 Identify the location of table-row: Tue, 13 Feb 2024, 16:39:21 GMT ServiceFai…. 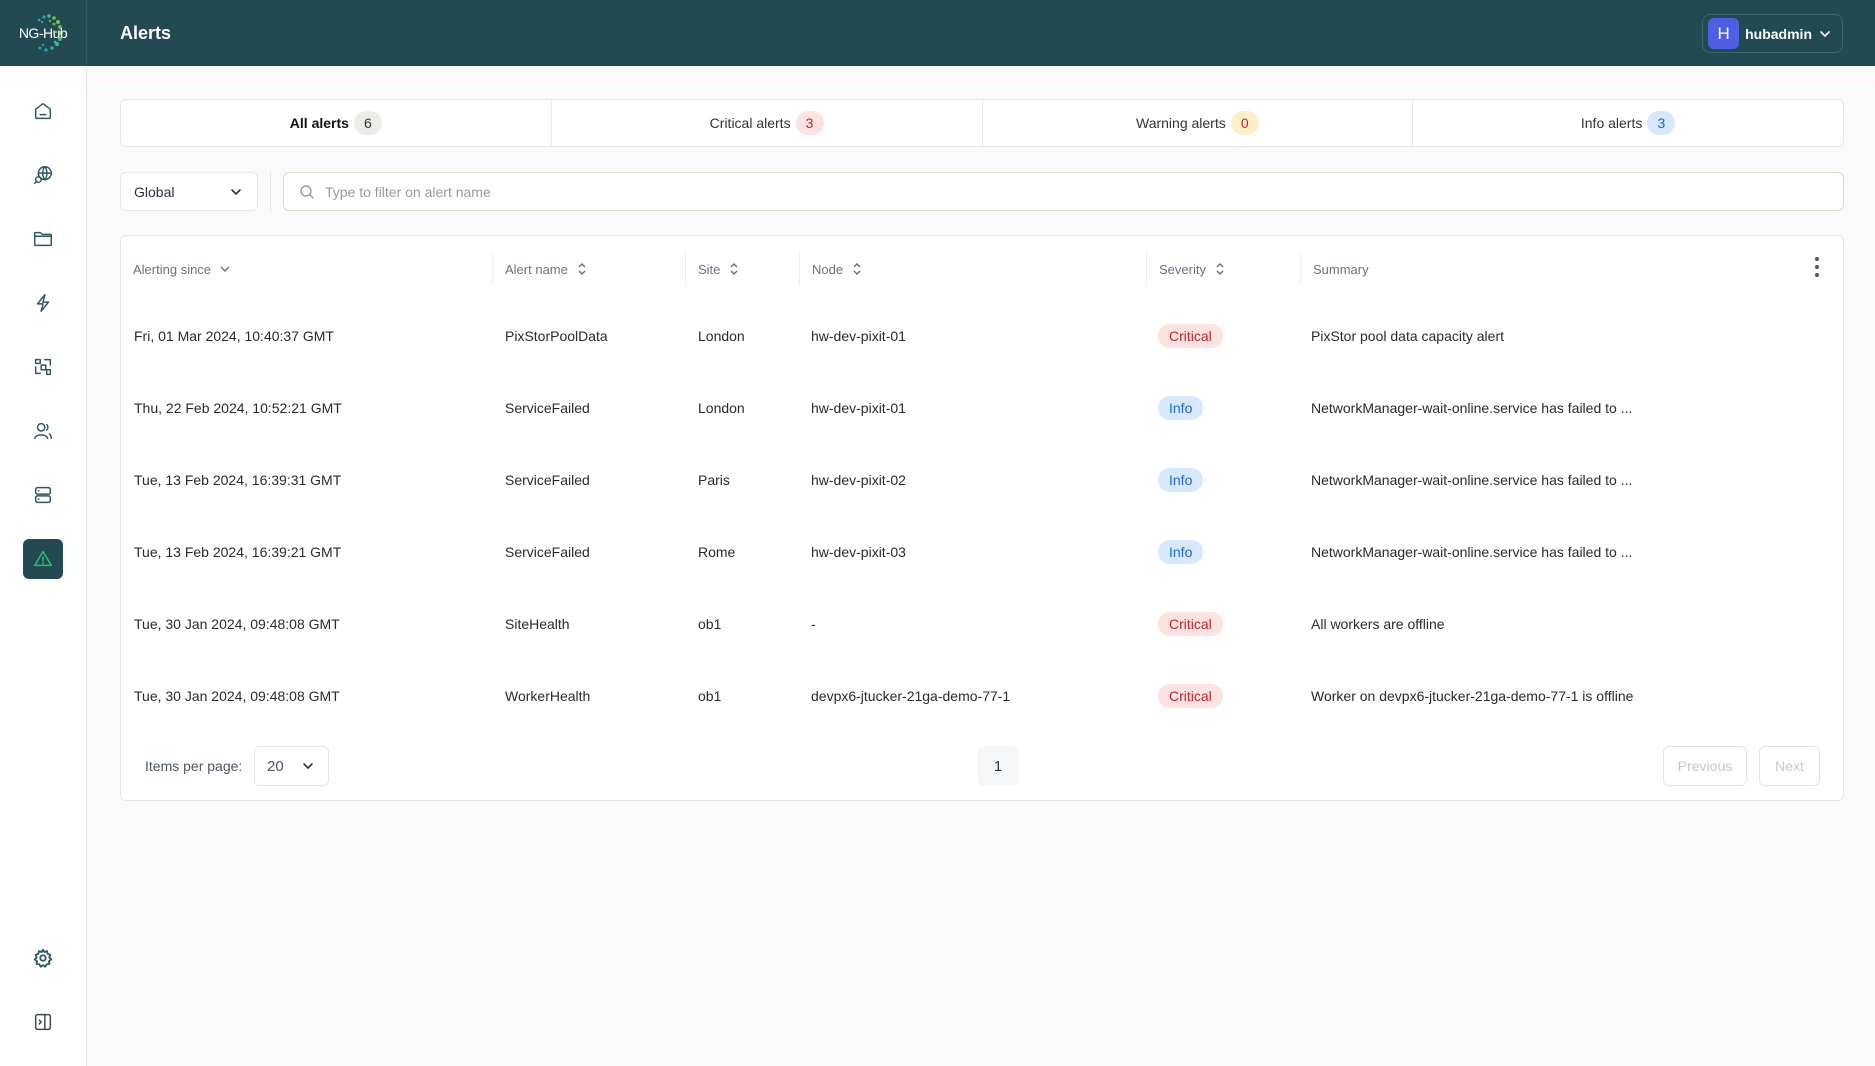
(982, 552).